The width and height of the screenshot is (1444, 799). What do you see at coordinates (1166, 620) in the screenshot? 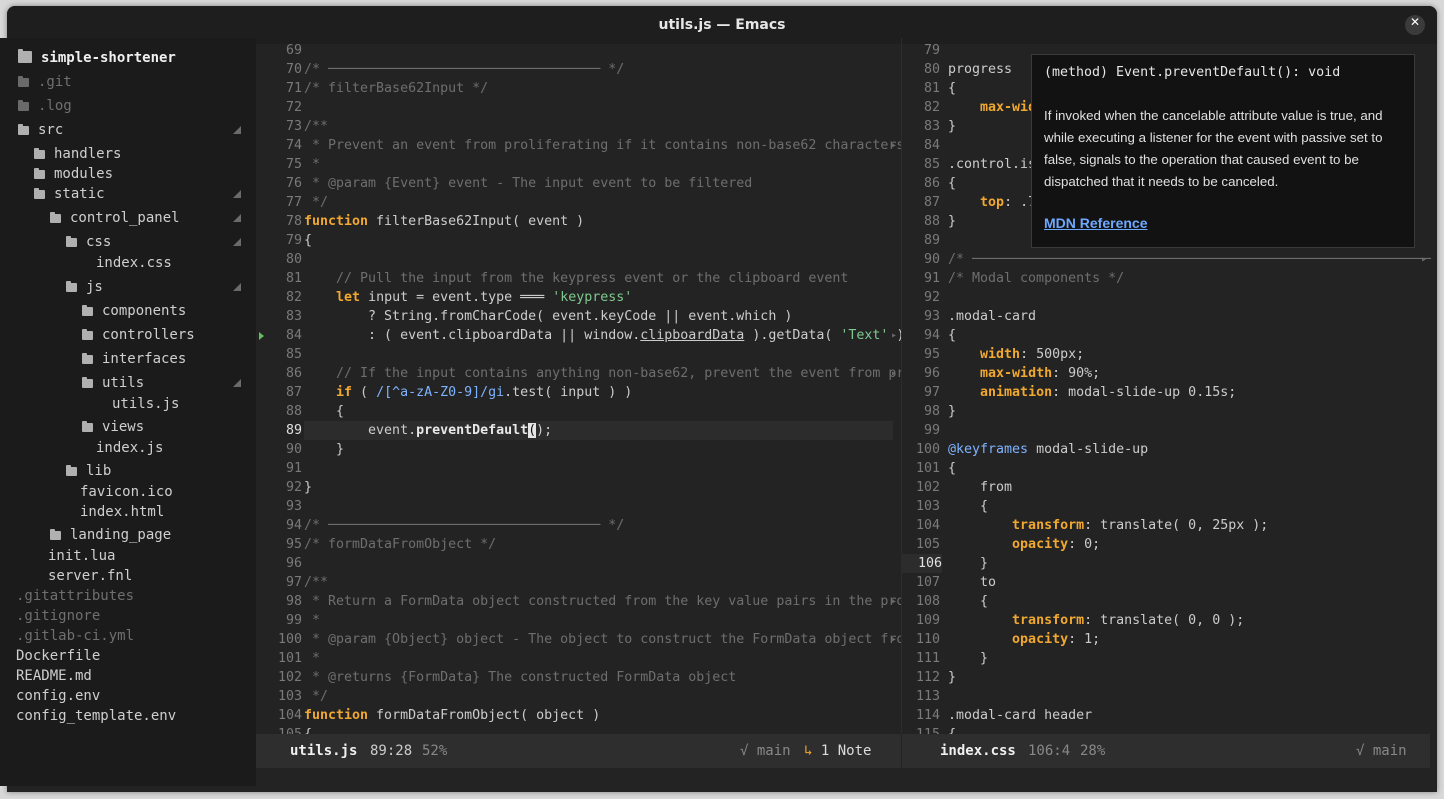
I see `code-line: 109 transform: translate( 0, 0 );` at bounding box center [1166, 620].